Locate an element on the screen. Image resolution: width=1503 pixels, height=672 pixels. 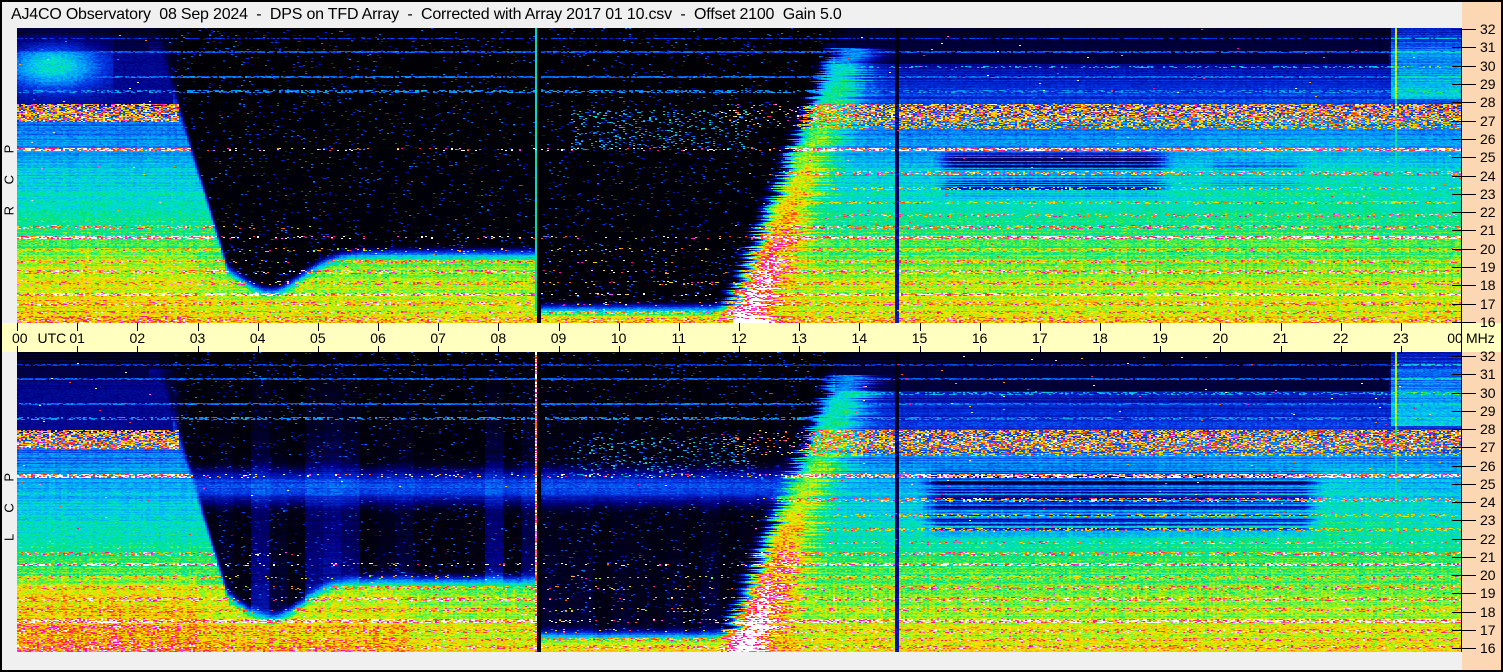
hour-label: 17 is located at coordinates (1040, 338).